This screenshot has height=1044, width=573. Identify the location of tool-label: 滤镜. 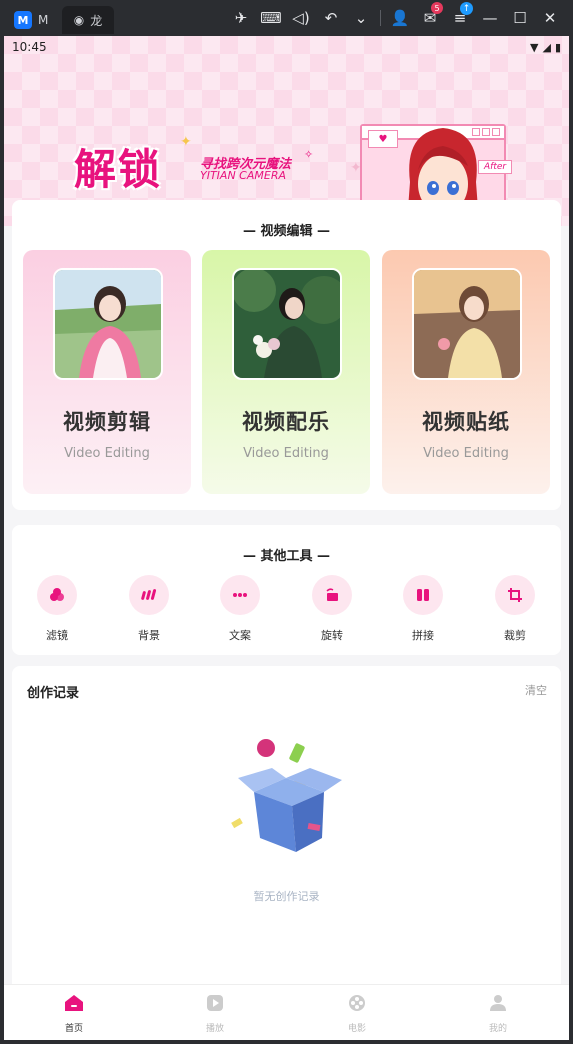
(57, 635).